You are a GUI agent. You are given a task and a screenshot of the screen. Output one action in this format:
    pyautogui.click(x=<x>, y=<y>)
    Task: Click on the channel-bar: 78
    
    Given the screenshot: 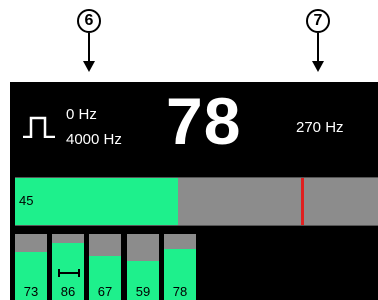 What is the action you would take?
    pyautogui.click(x=180, y=267)
    